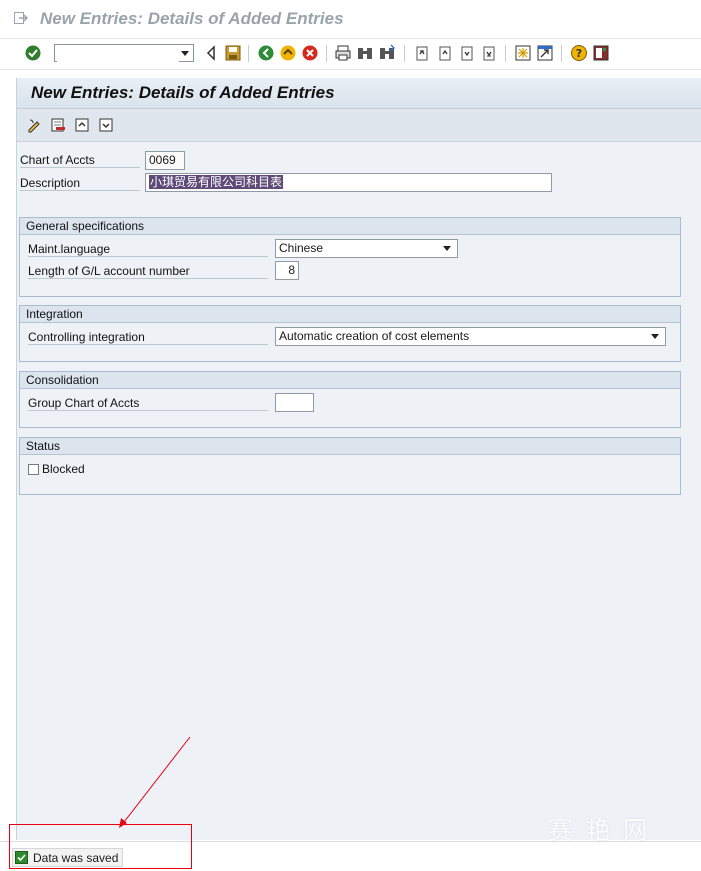 The width and height of the screenshot is (701, 871). I want to click on save-icon, so click(233, 53).